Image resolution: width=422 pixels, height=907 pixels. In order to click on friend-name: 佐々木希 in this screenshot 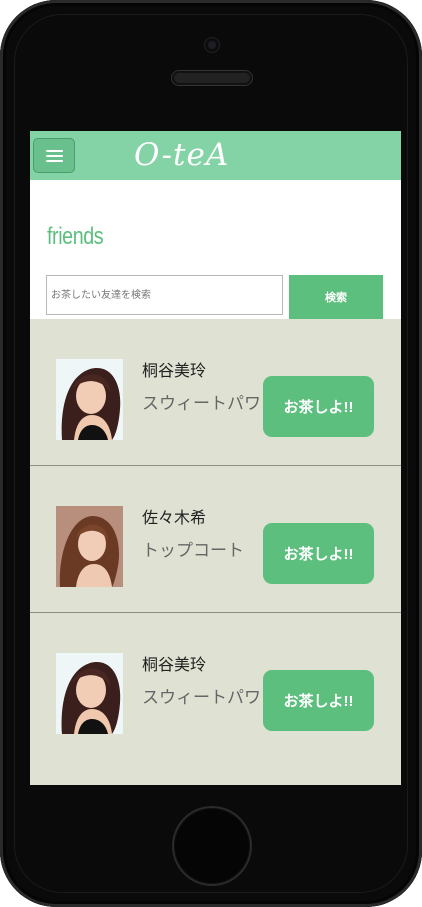, I will do `click(174, 518)`.